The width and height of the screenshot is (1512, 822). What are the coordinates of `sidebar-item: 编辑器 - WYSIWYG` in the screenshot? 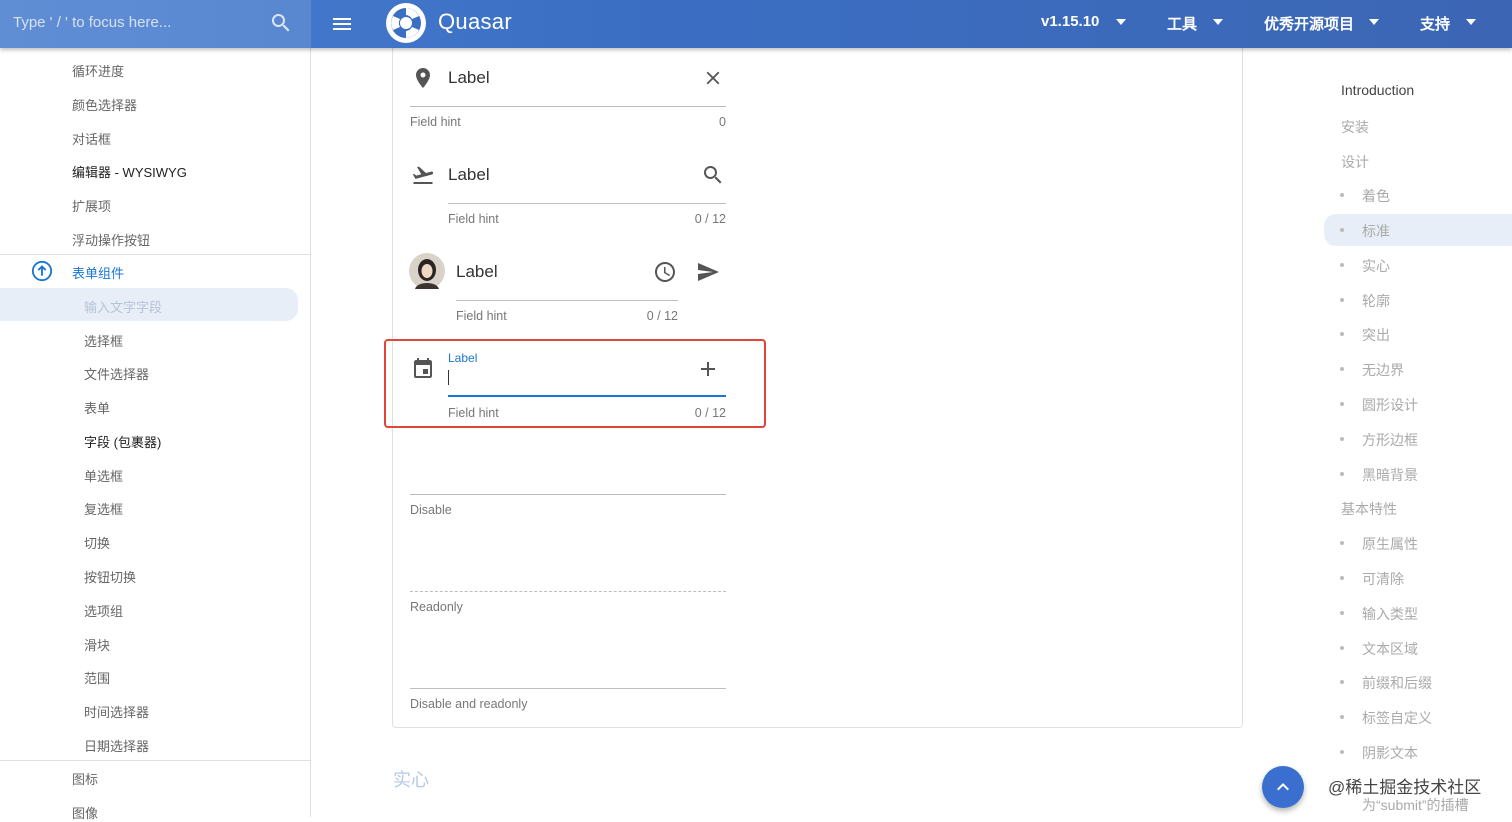 It's located at (129, 171).